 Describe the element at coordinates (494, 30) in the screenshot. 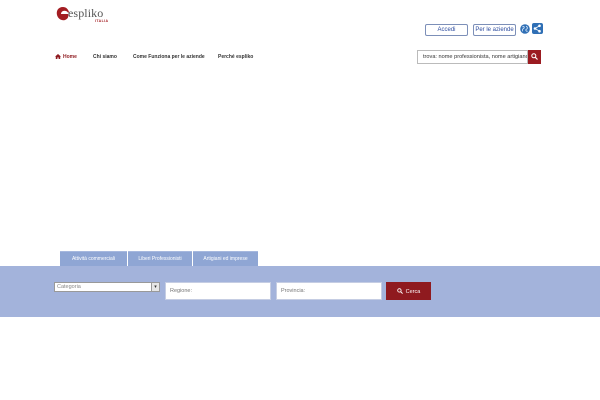

I see `business-button: Per le aziende` at that location.